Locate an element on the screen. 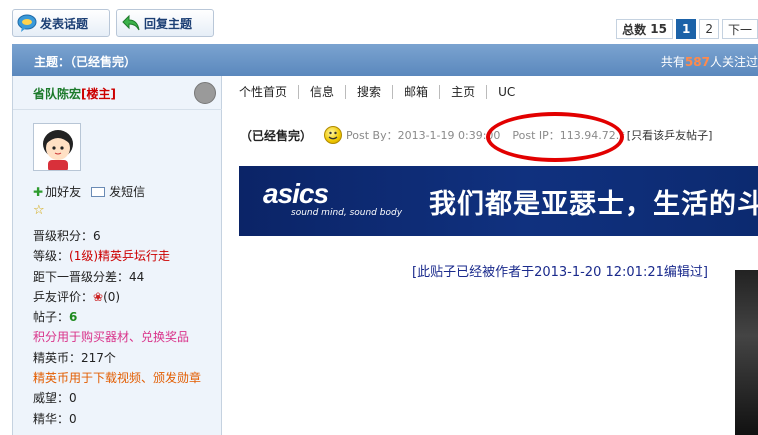  page-2-link: 2 is located at coordinates (709, 29).